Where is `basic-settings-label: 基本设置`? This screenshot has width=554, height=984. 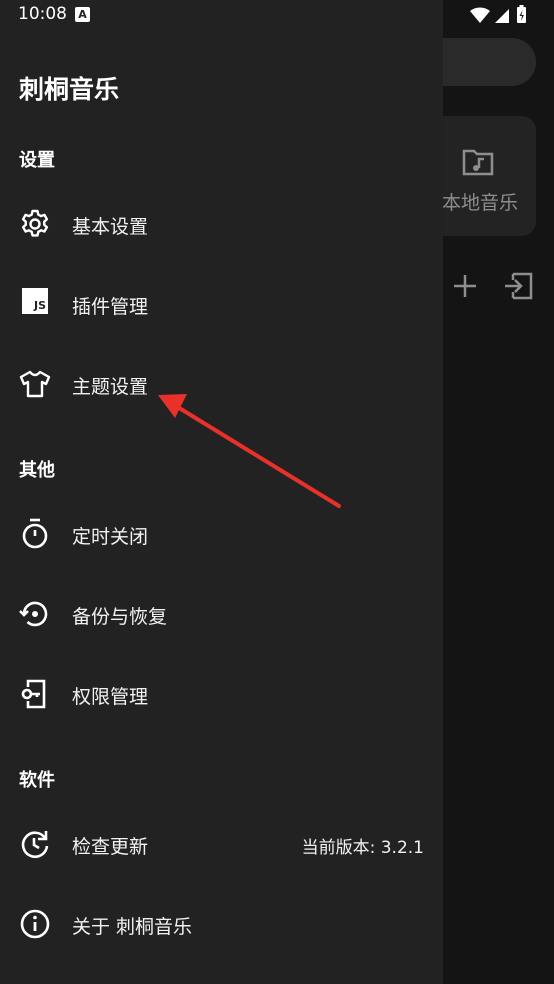
basic-settings-label: 基本设置 is located at coordinates (110, 227).